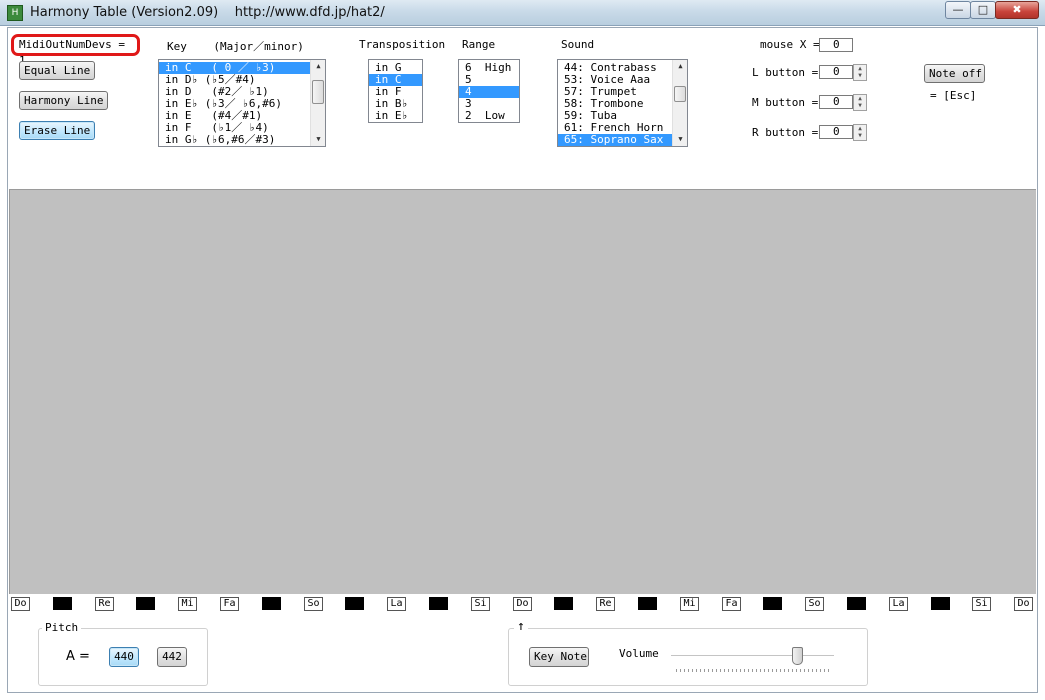 The image size is (1045, 700). What do you see at coordinates (242, 140) in the screenshot?
I see `key-list-item: in G♭ (♭6,#6／#3)` at bounding box center [242, 140].